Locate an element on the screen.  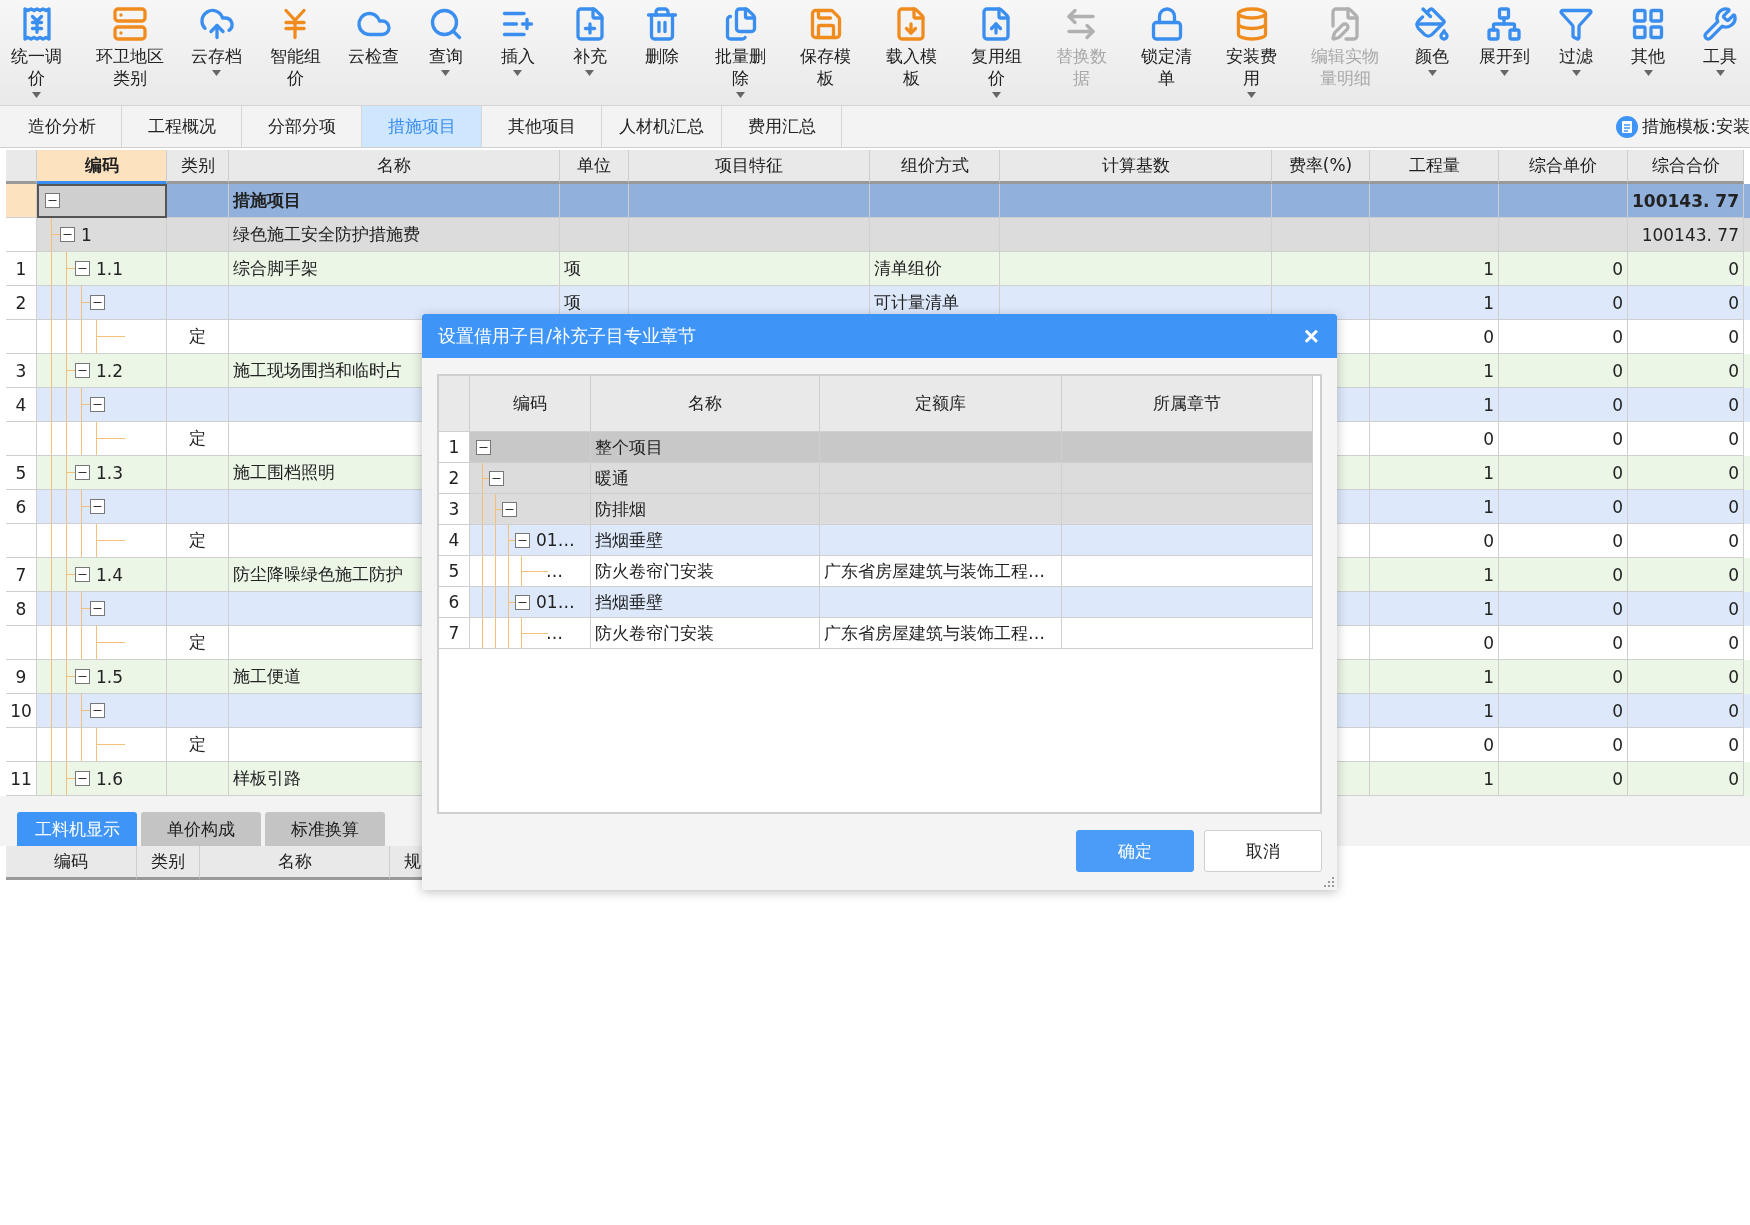
table-cell: 项 is located at coordinates (594, 269).